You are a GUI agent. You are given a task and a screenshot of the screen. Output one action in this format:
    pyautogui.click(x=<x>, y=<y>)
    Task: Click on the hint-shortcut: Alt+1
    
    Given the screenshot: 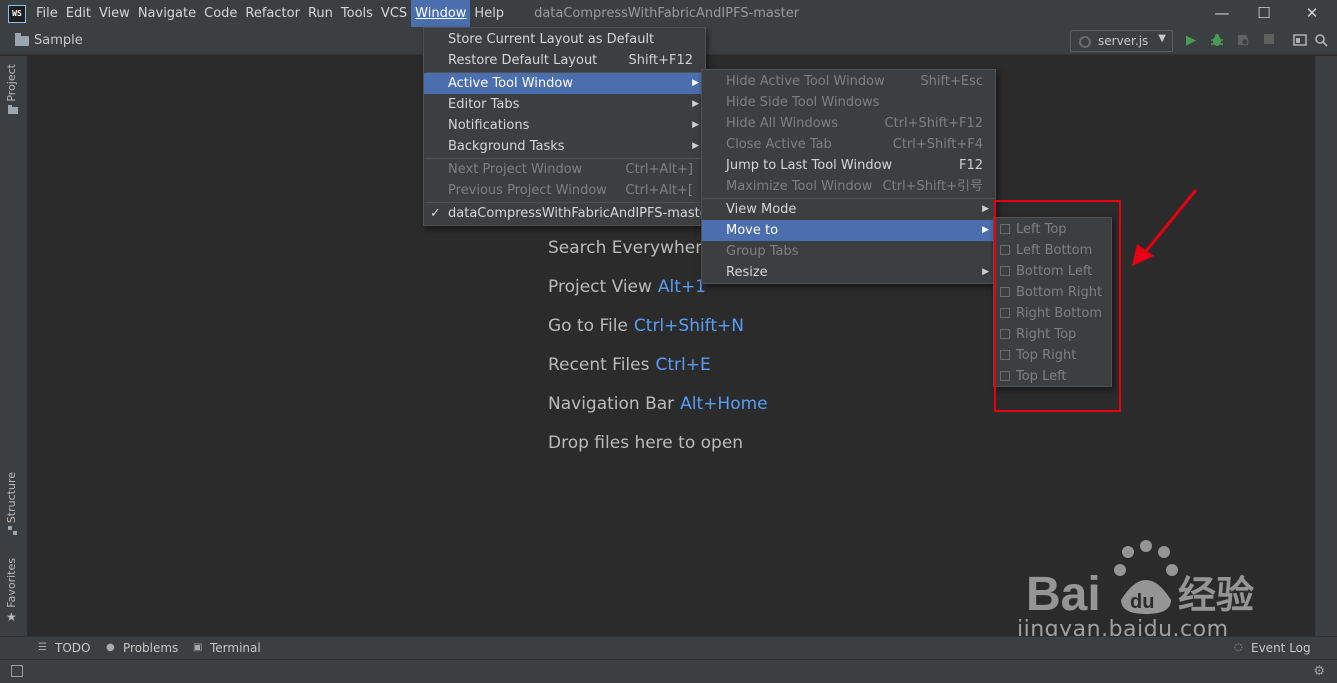 What is the action you would take?
    pyautogui.click(x=681, y=287)
    